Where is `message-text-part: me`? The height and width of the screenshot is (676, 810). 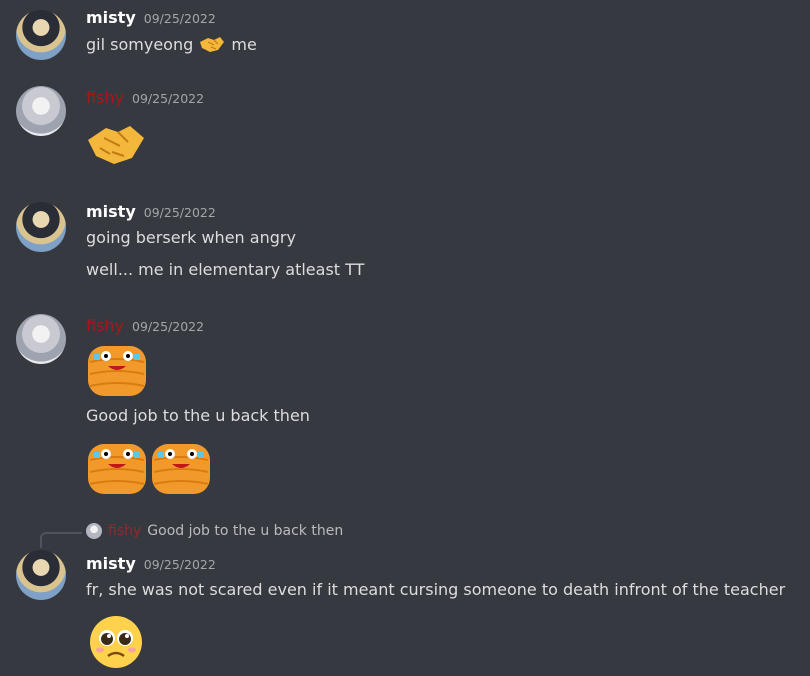 message-text-part: me is located at coordinates (244, 44).